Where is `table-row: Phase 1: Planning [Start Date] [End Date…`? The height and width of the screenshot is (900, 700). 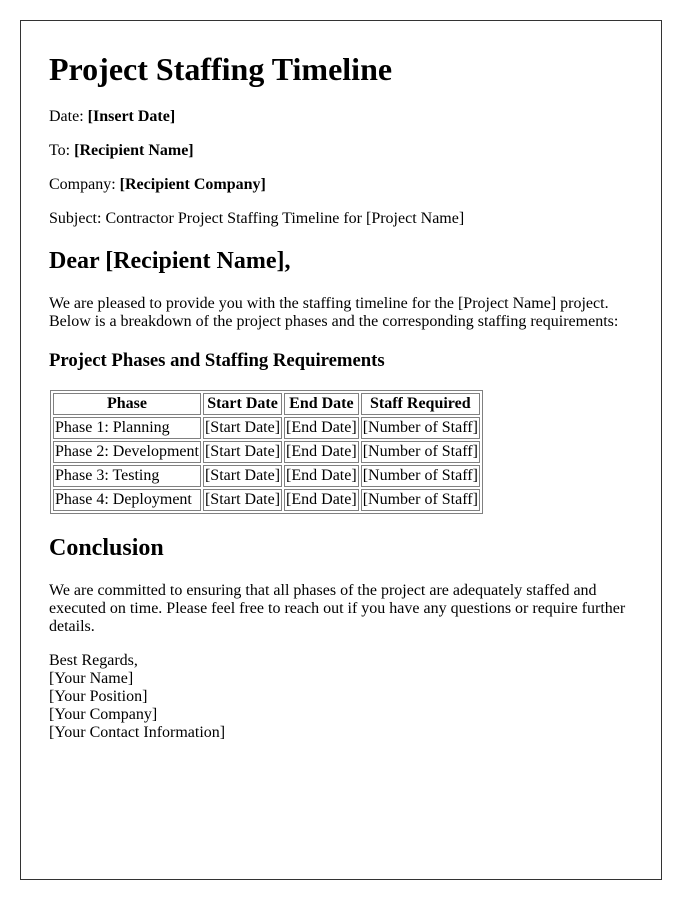
table-row: Phase 1: Planning [Start Date] [End Date… is located at coordinates (266, 428).